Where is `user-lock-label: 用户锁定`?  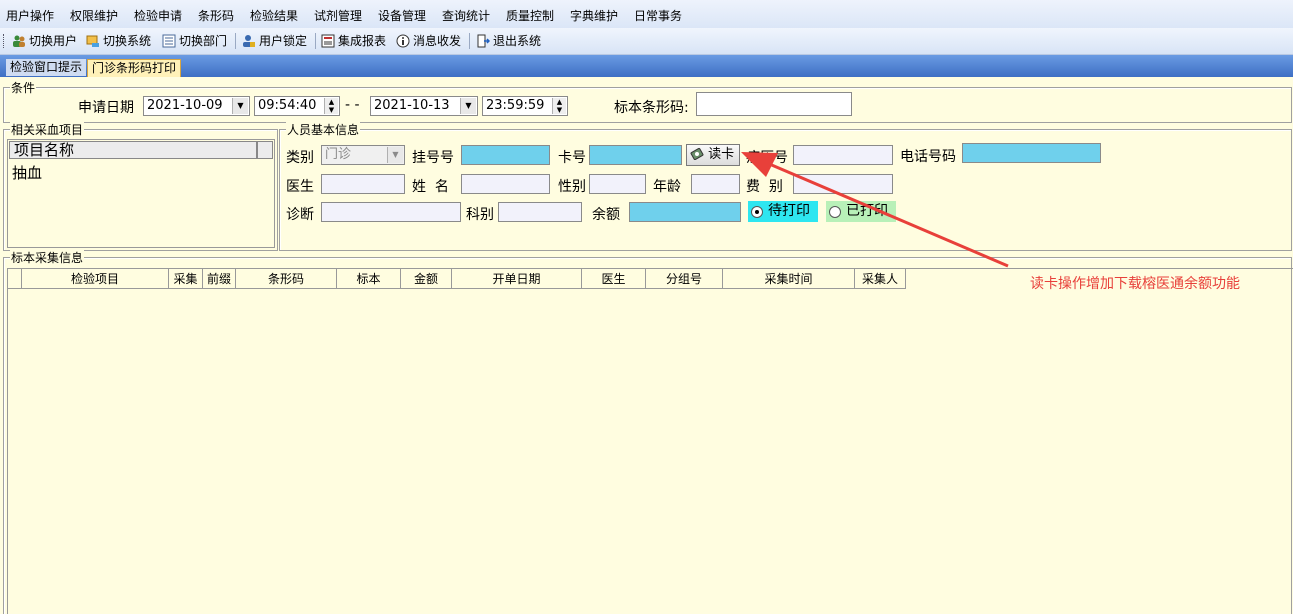
user-lock-label: 用户锁定 is located at coordinates (283, 41).